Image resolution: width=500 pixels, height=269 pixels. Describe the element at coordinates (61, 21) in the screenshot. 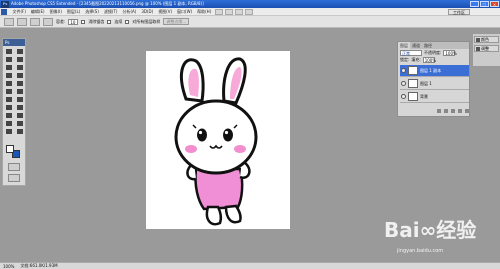

I see `tolerance-label: 容差:` at that location.